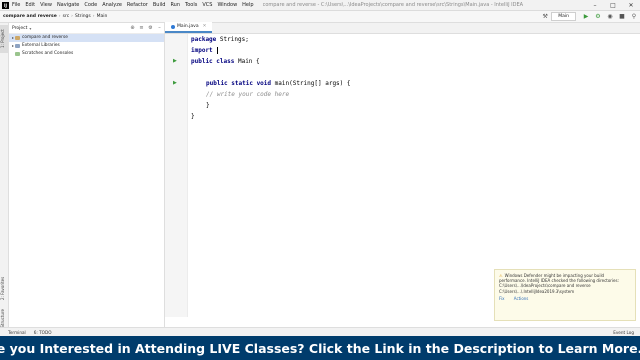 This screenshot has width=640, height=360. What do you see at coordinates (565, 298) in the screenshot?
I see `notification-actions: Fix Actions` at bounding box center [565, 298].